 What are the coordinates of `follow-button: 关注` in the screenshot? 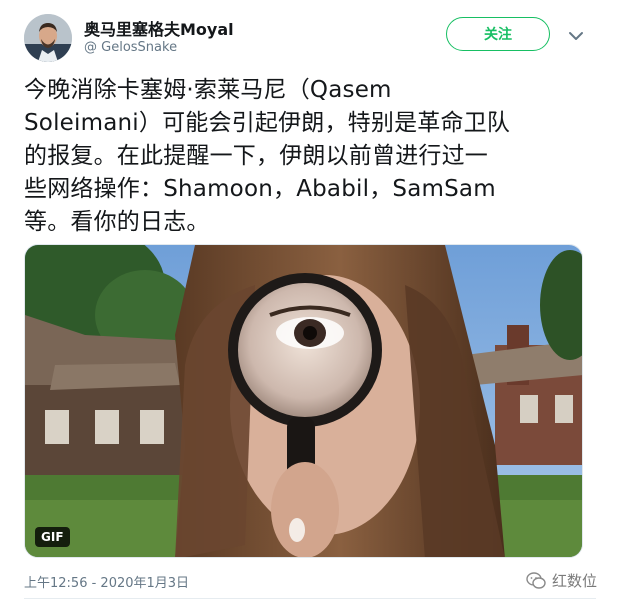 It's located at (498, 34).